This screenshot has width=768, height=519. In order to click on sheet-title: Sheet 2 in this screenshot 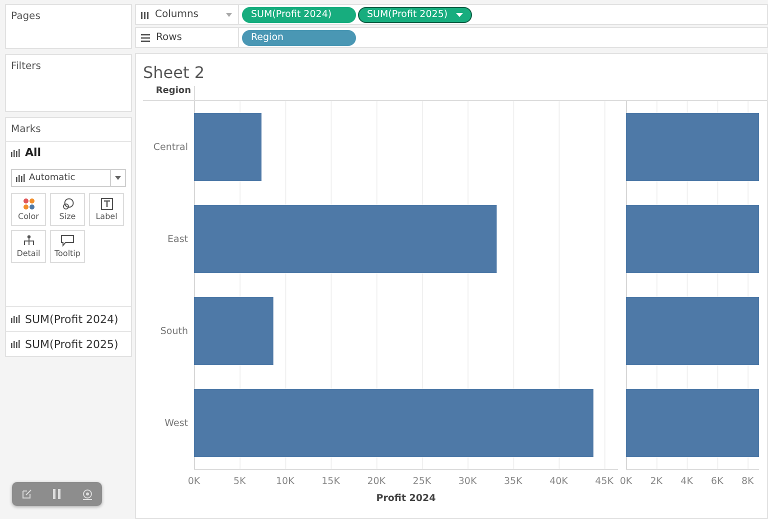, I will do `click(174, 73)`.